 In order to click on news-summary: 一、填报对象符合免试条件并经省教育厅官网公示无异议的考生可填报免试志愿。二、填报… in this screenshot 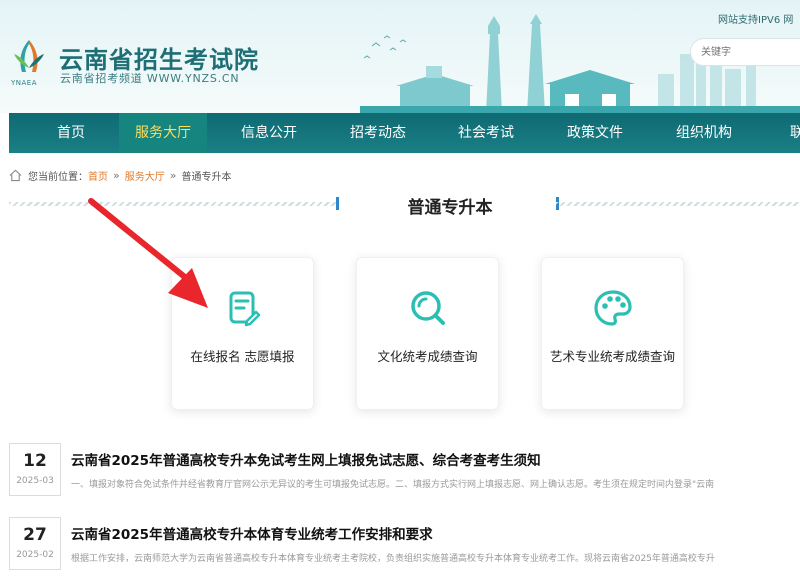, I will do `click(393, 485)`.